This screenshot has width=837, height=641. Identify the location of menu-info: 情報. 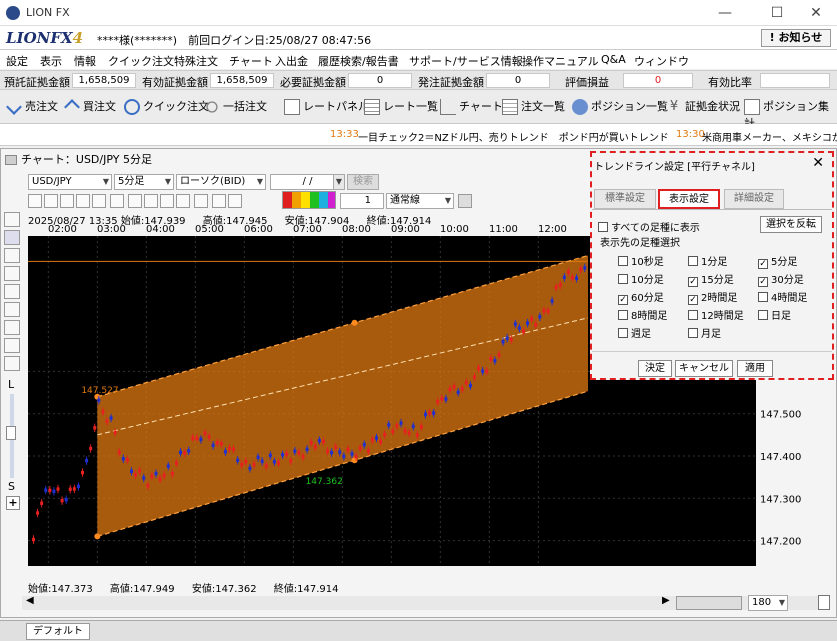
(85, 61).